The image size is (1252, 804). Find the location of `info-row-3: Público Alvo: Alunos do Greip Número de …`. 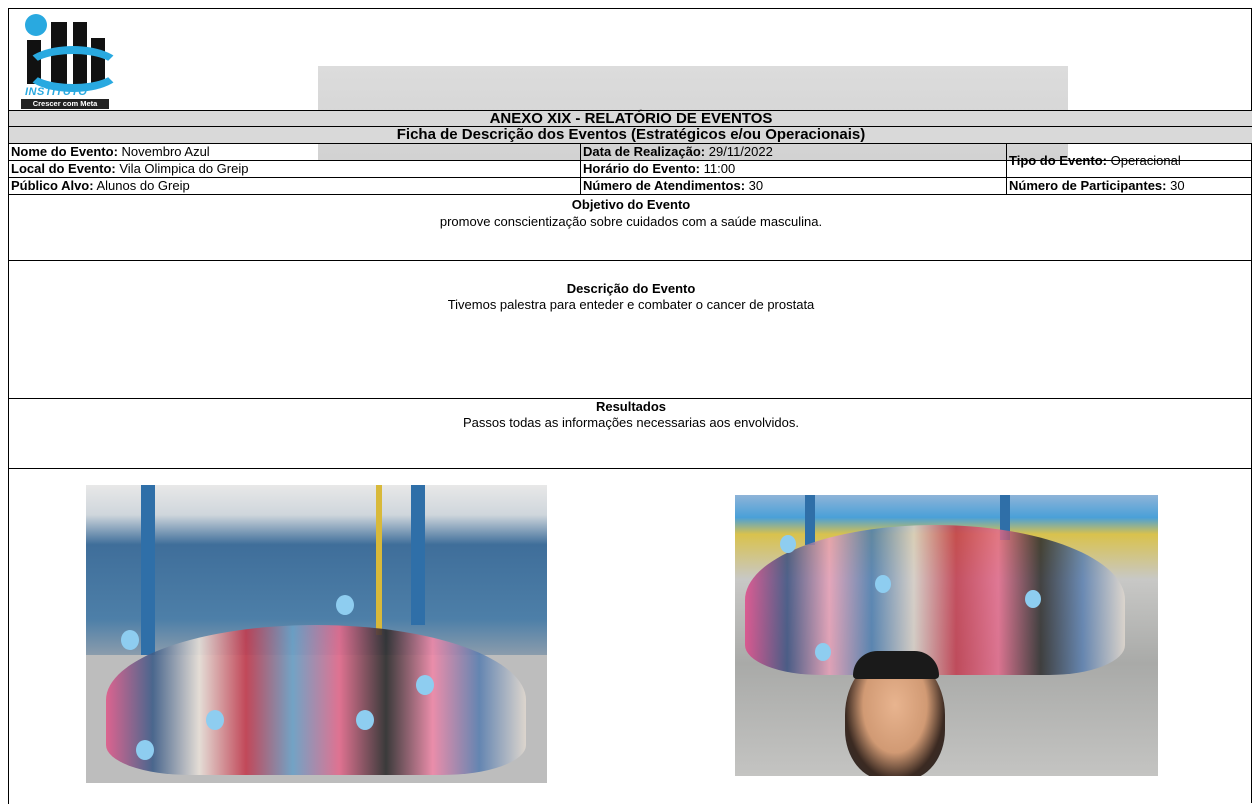

info-row-3: Público Alvo: Alunos do Greip Número de … is located at coordinates (630, 186).